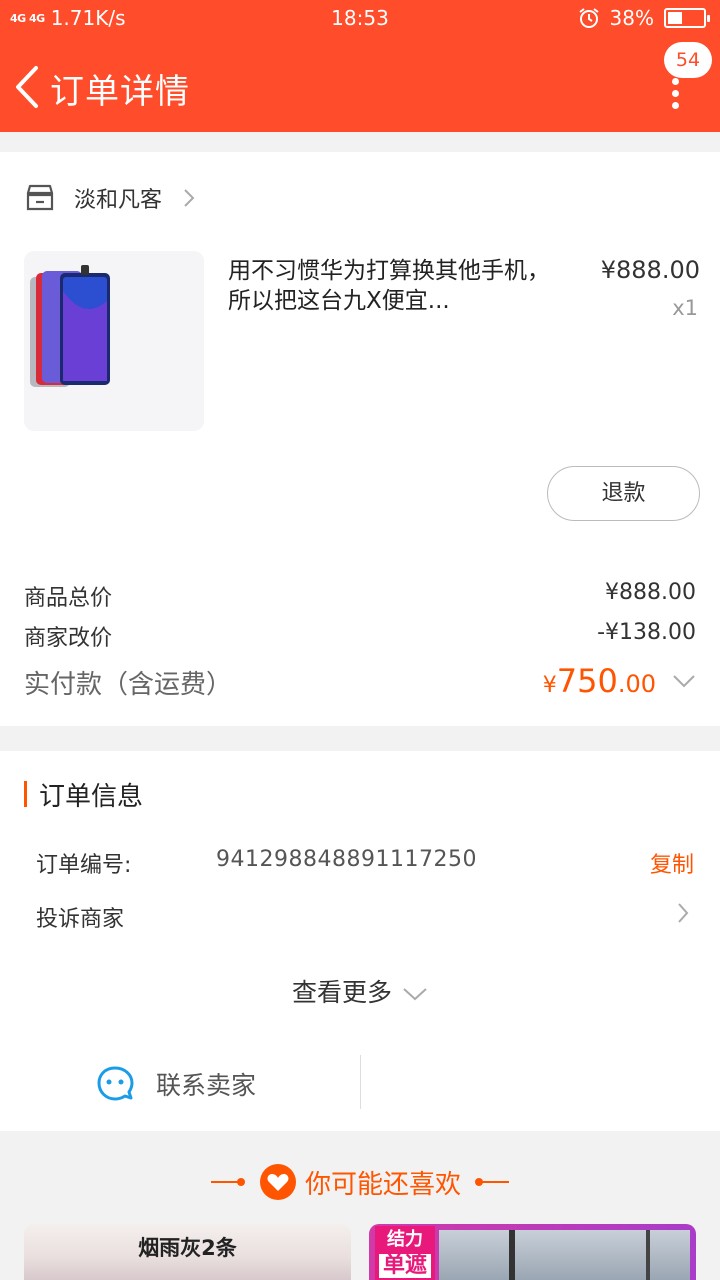 This screenshot has height=1280, width=720. What do you see at coordinates (84, 865) in the screenshot?
I see `order-number-label: 订单编号:` at bounding box center [84, 865].